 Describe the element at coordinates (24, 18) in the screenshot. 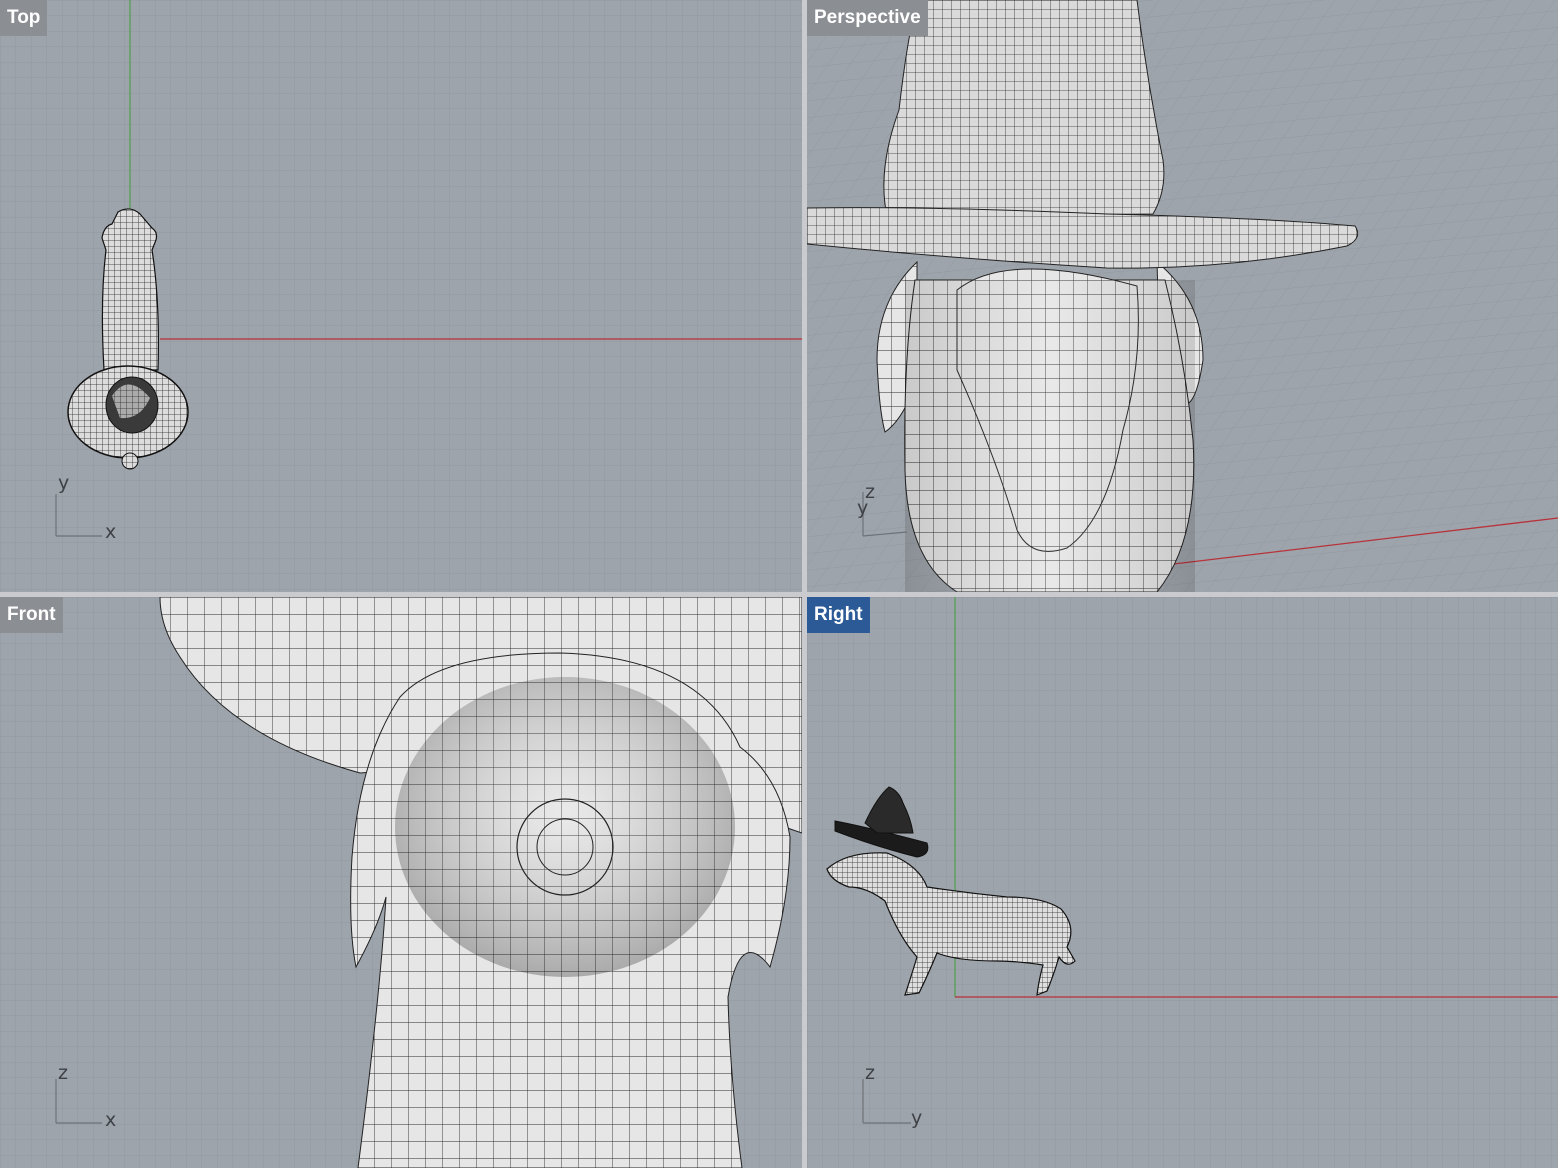

I see `viewport-label-top: Top` at that location.